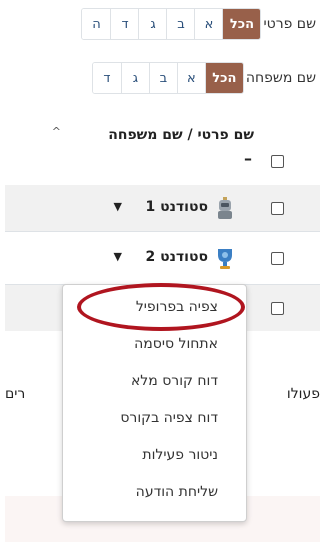  I want to click on last-name-letter: ג, so click(134, 78).